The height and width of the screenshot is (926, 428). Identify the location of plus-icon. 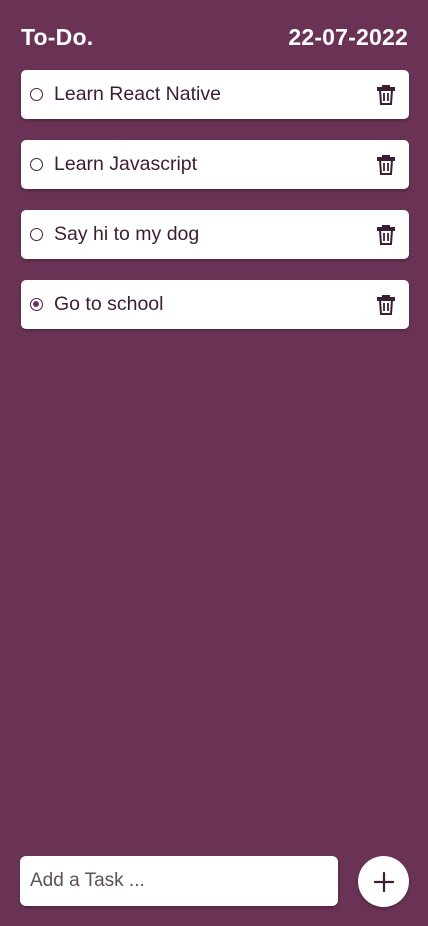
(383, 881).